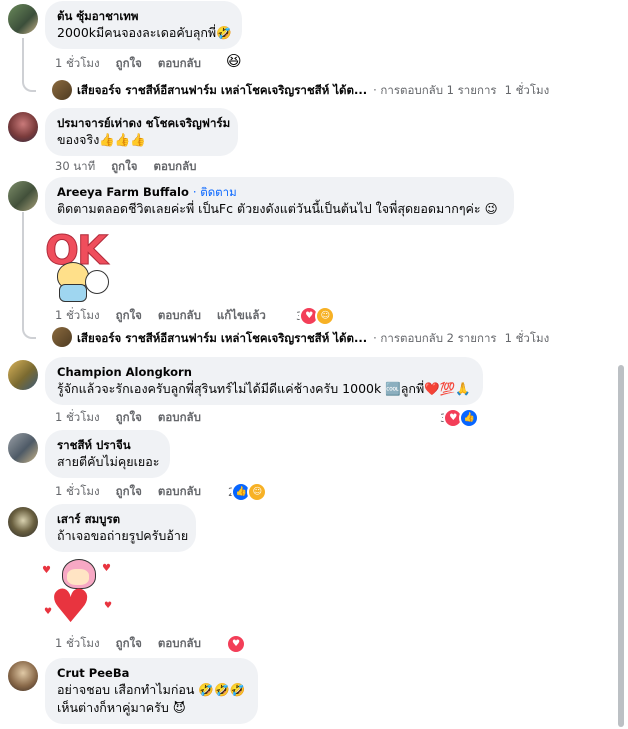 This screenshot has height=729, width=628. Describe the element at coordinates (123, 535) in the screenshot. I see `comment-text: ถ้าเจอขอถ่ายรูปครับอ้าย` at that location.